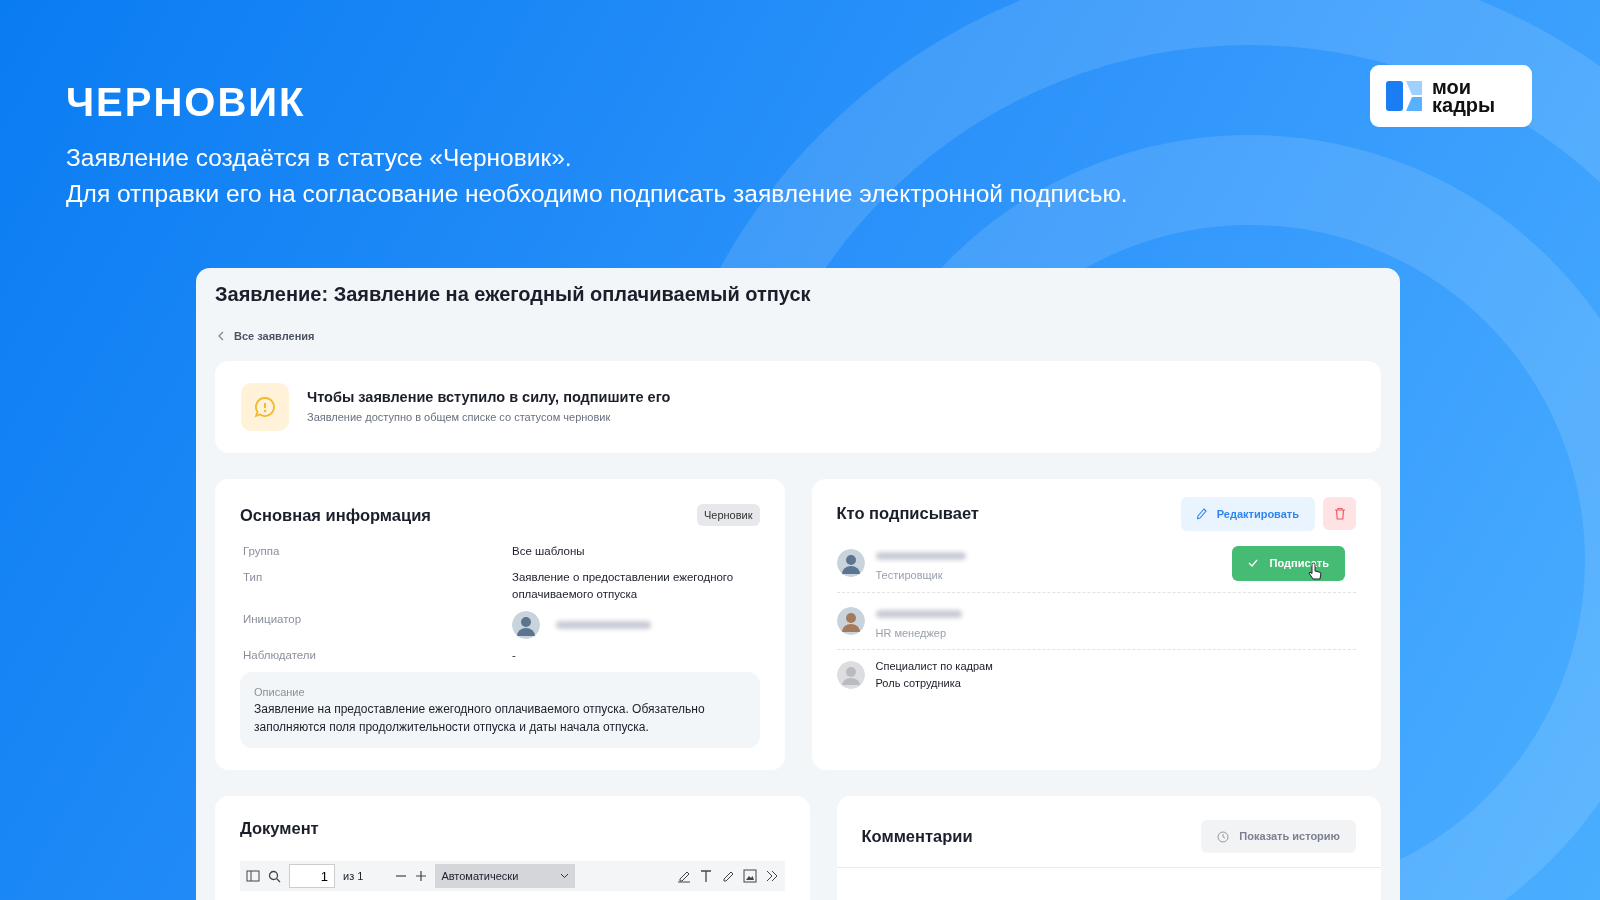  What do you see at coordinates (514, 655) in the screenshot?
I see `field-value: -` at bounding box center [514, 655].